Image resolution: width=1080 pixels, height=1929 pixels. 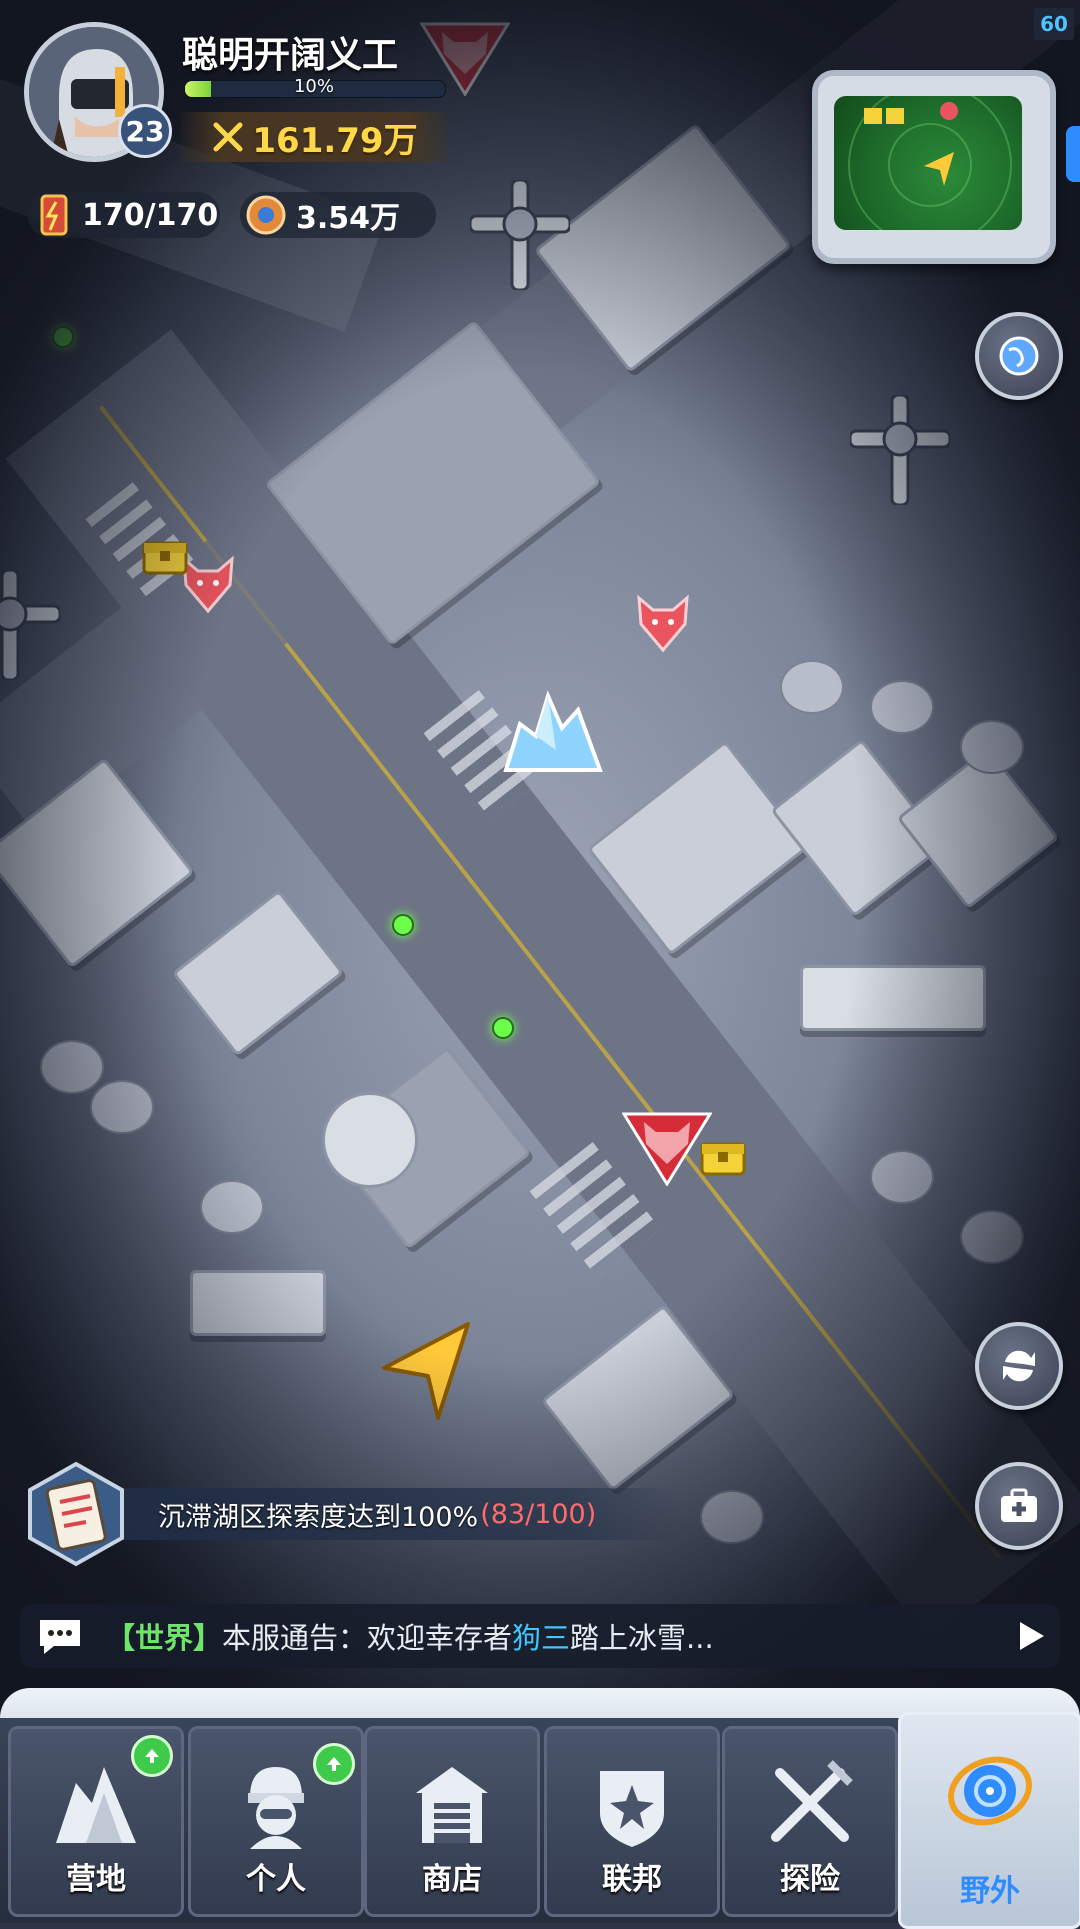 I want to click on side-panel-tab, so click(x=1073, y=154).